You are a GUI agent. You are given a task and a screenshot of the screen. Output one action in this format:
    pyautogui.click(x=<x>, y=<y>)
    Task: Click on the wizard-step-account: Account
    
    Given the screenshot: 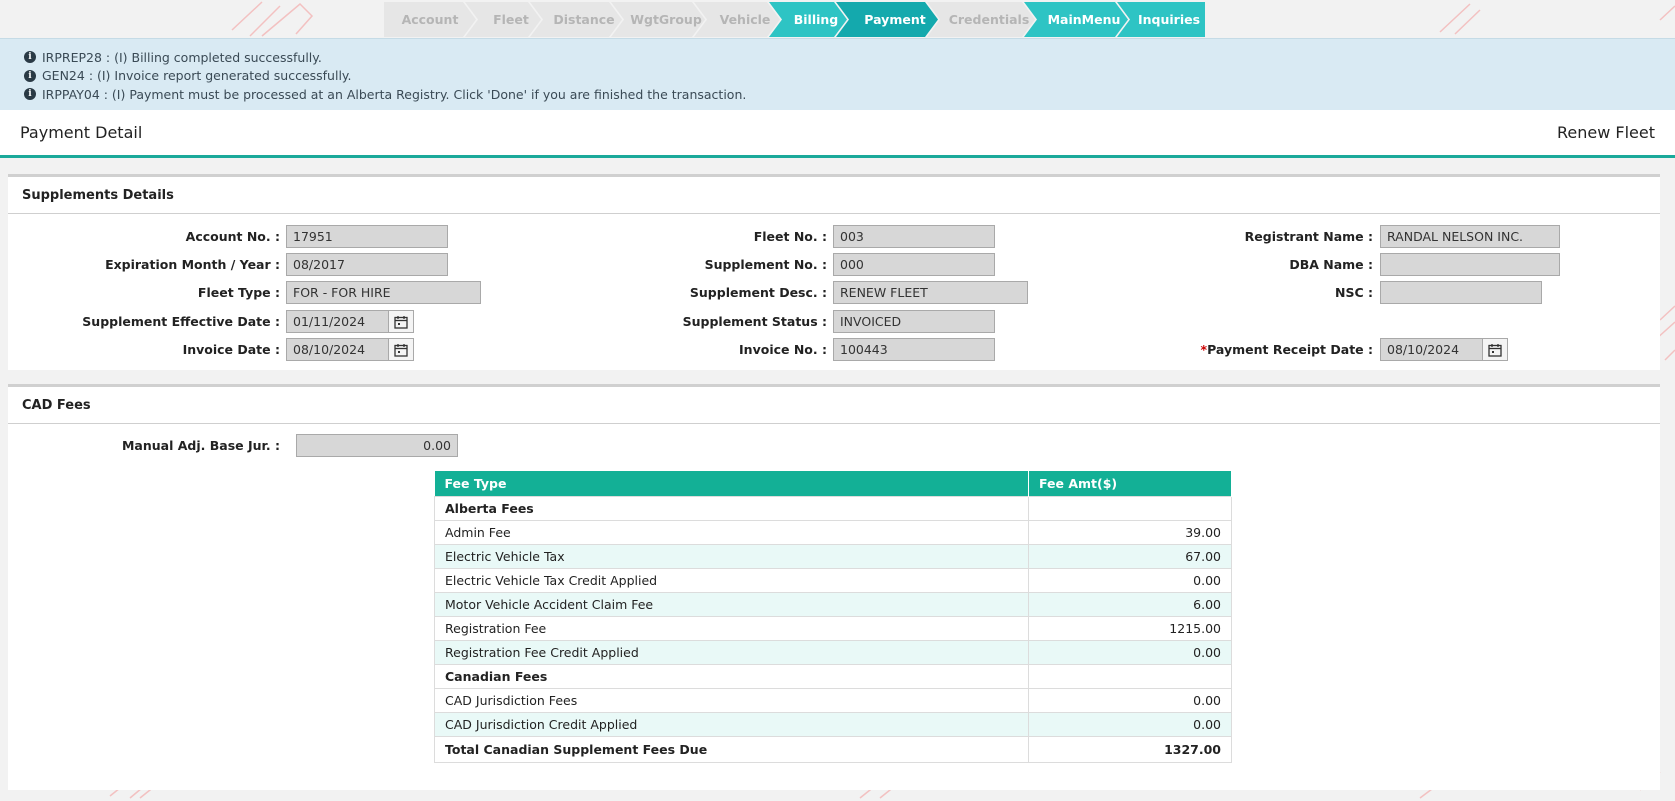 What is the action you would take?
    pyautogui.click(x=430, y=19)
    